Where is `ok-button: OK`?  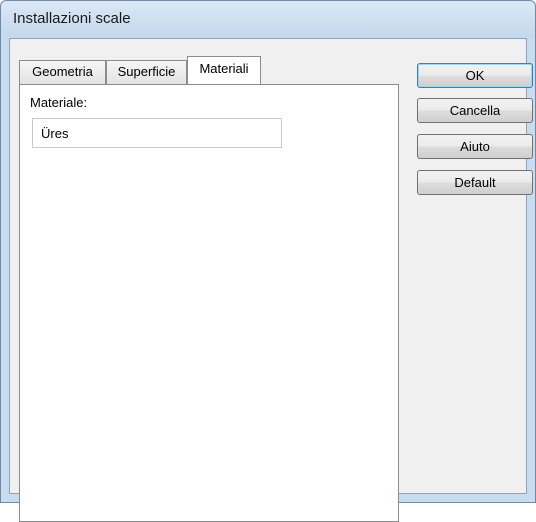
ok-button: OK is located at coordinates (475, 75).